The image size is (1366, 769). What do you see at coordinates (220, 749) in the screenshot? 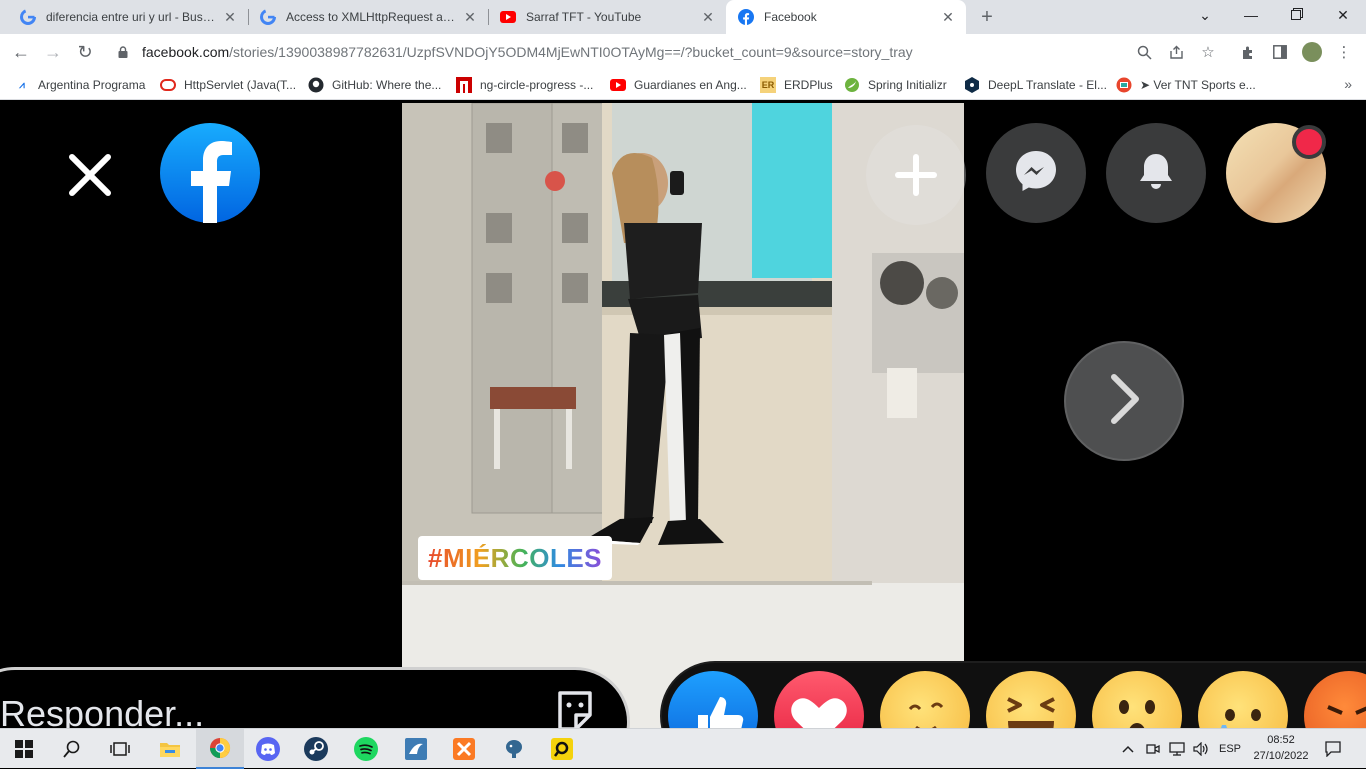
I see `chrome-icon` at bounding box center [220, 749].